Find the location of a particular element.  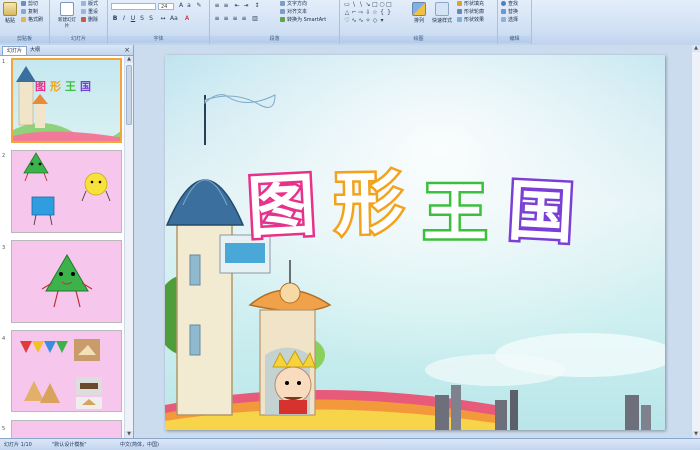

title-char-2: 形 is located at coordinates (368, 204).